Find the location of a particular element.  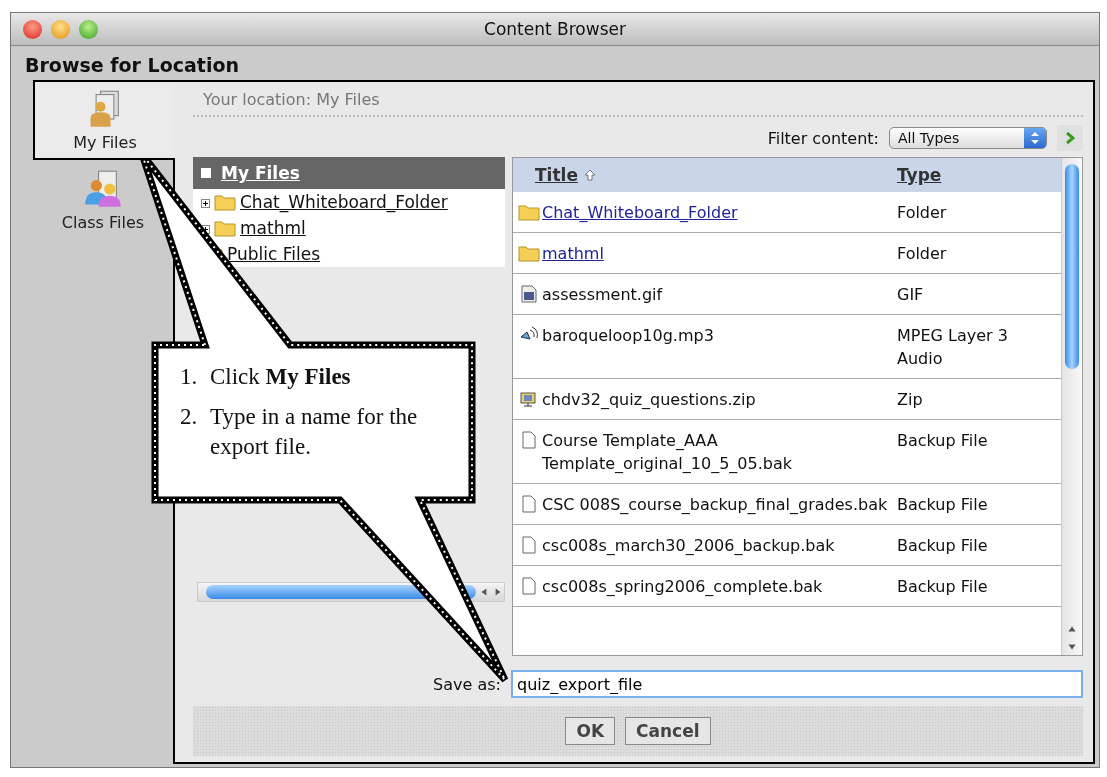

file-name: chdv32_quiz_questions.zip is located at coordinates (649, 400).